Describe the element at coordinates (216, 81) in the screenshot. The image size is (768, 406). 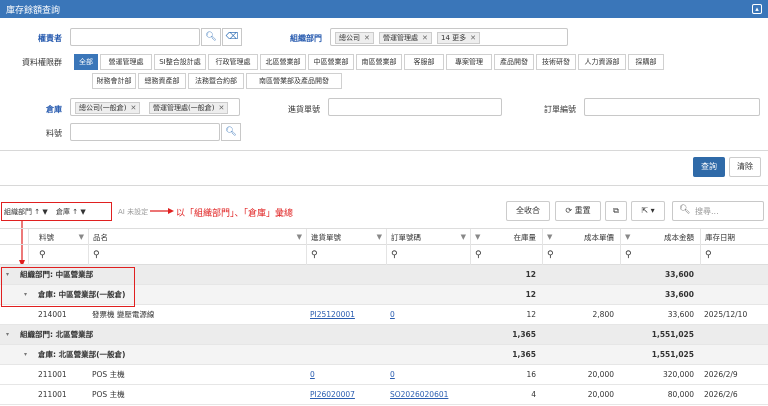
I see `perm-tab: 法務暨合約部` at that location.